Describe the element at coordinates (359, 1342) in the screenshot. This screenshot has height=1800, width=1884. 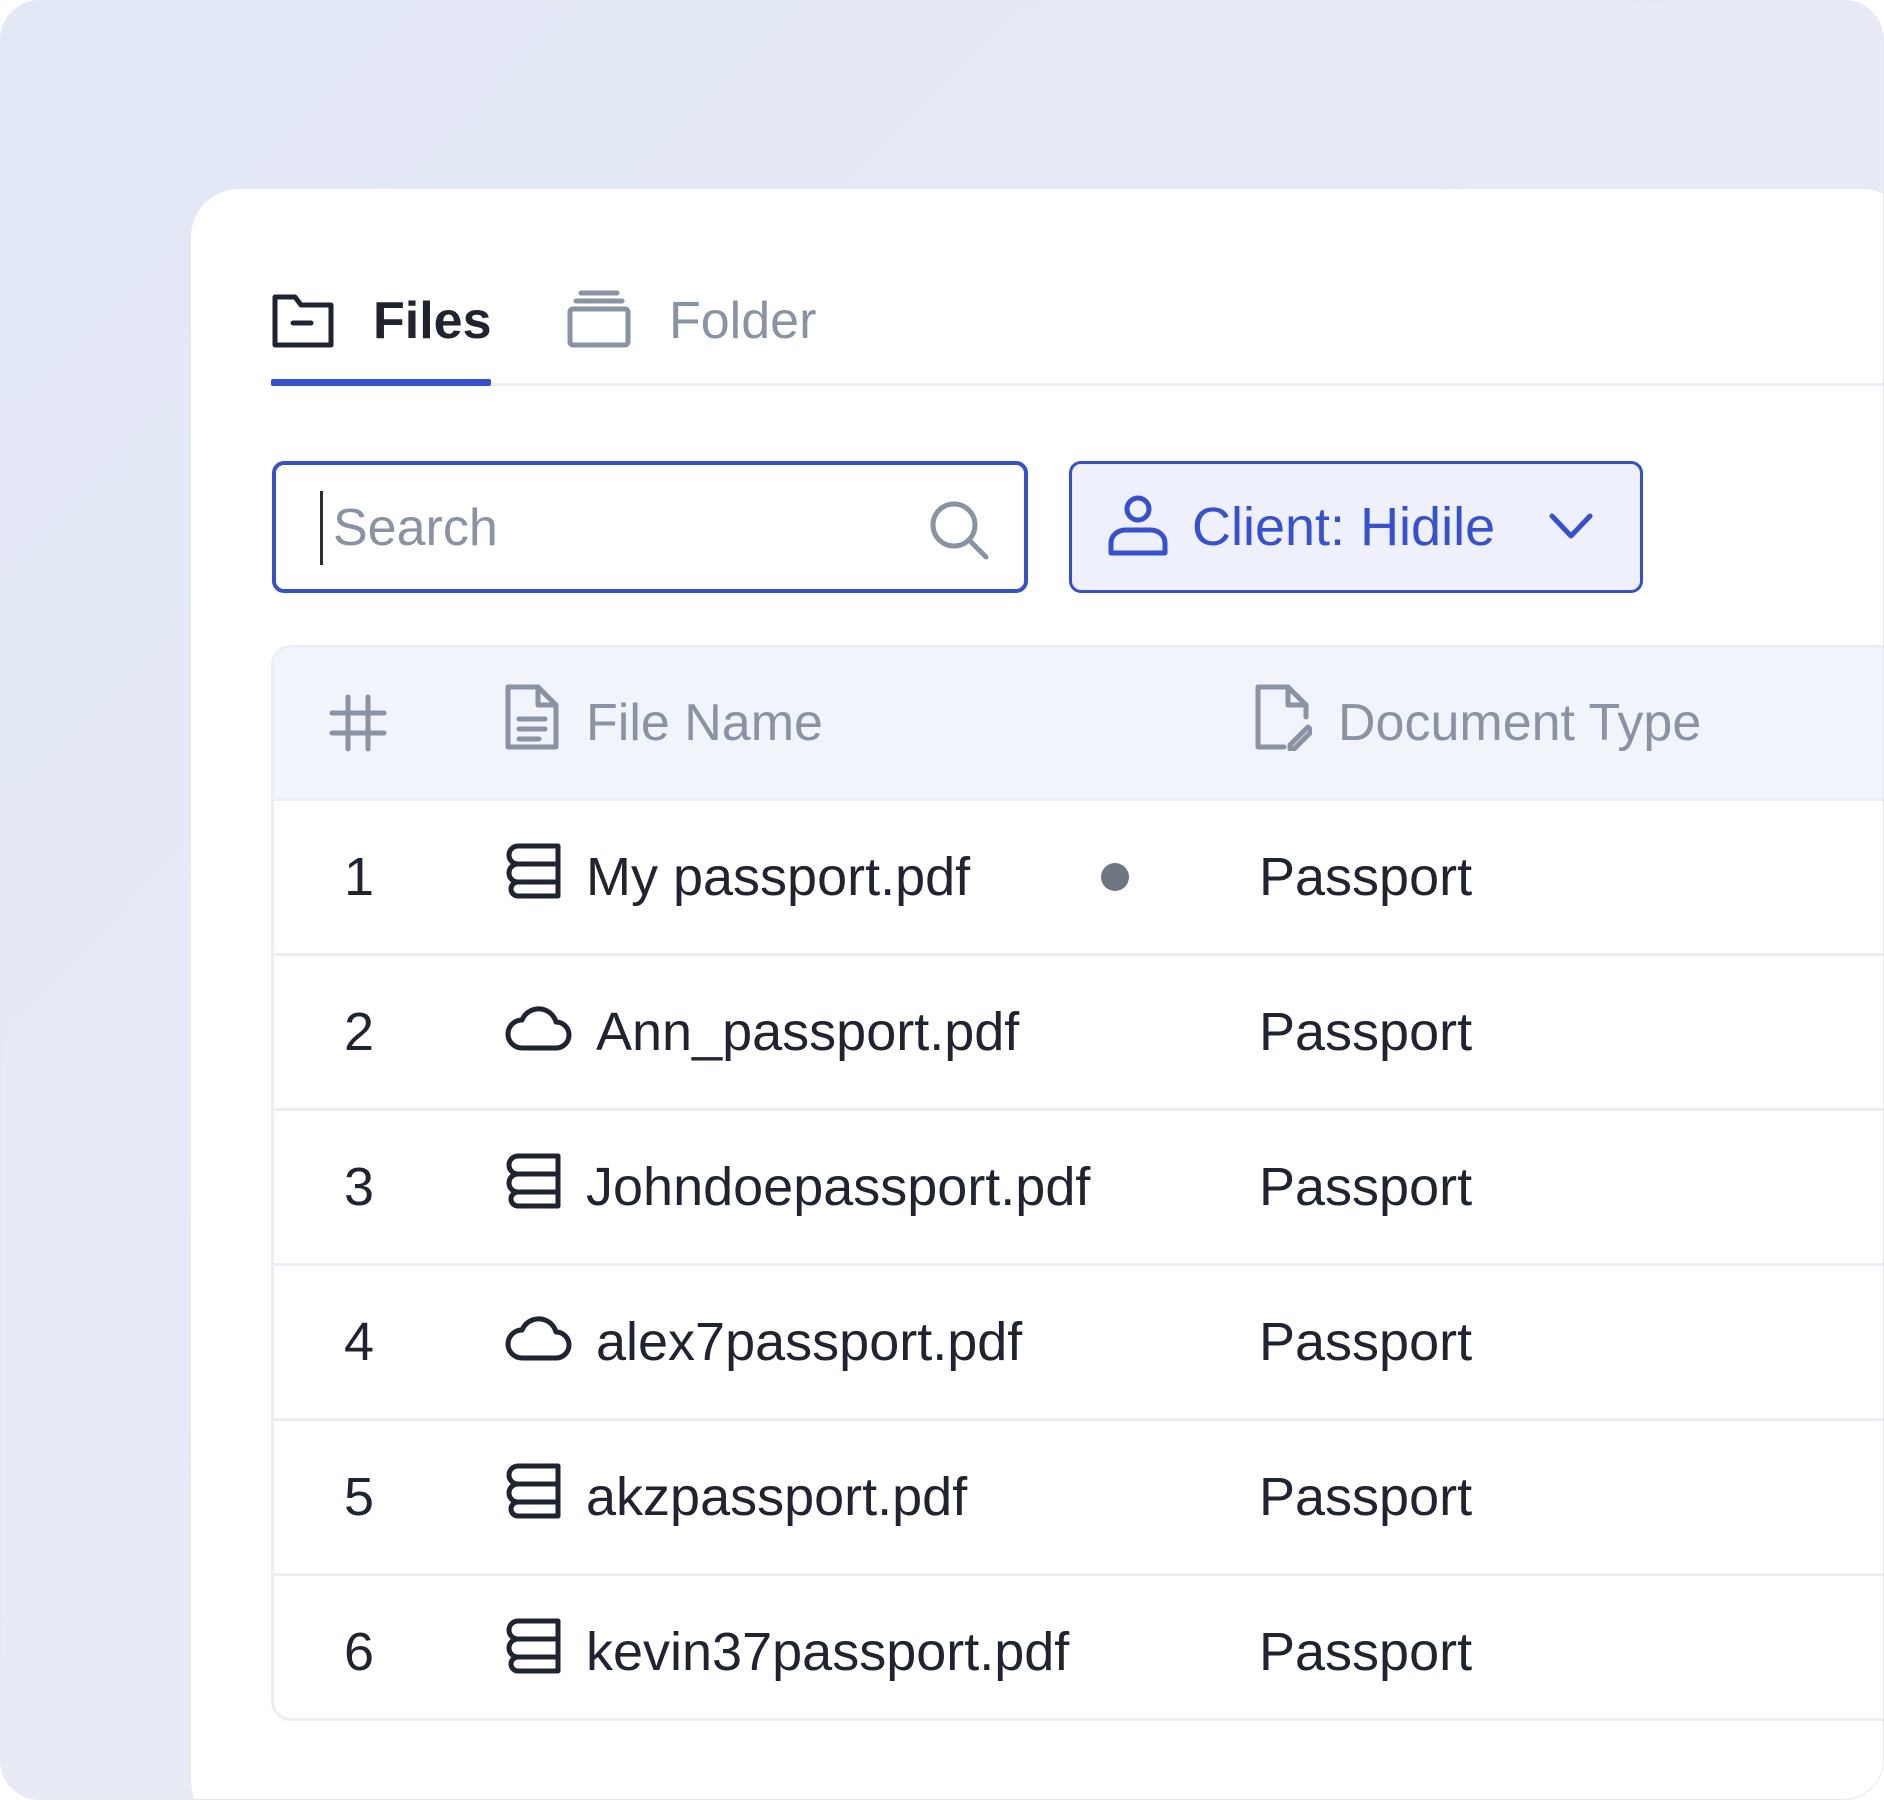
I see `row-number: 4` at that location.